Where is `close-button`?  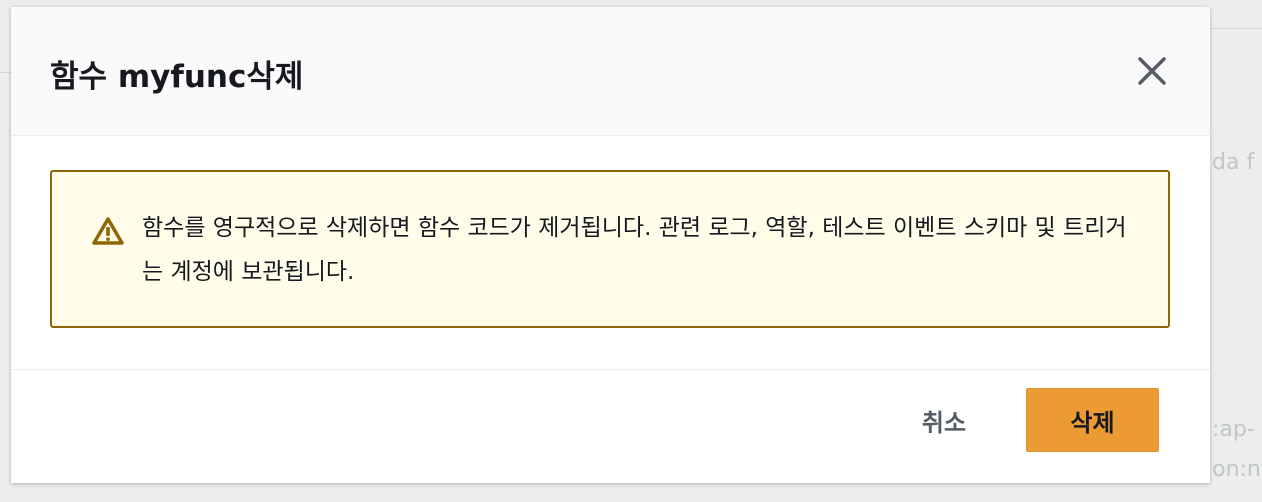 close-button is located at coordinates (1152, 71).